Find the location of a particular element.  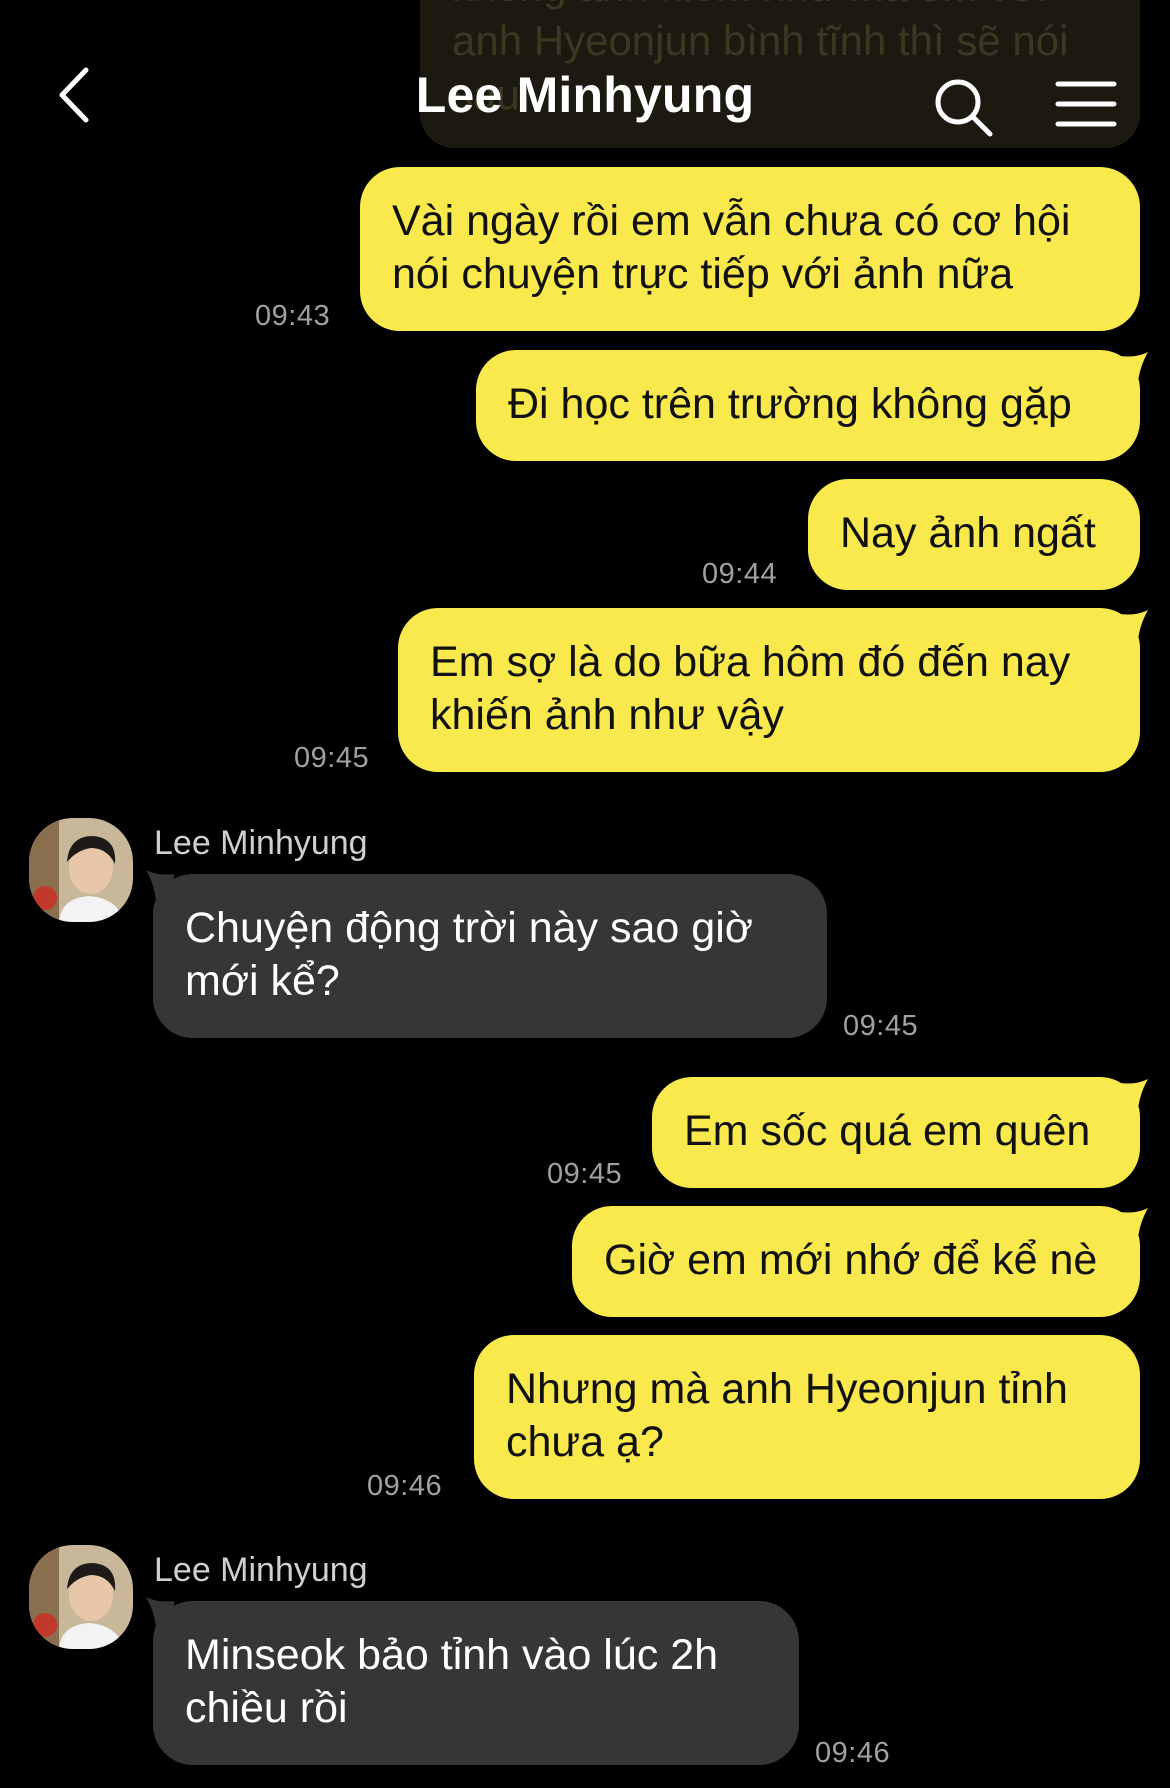

message-line: Nhưng mà anh Hyeonjun tỉnh is located at coordinates (787, 1389).